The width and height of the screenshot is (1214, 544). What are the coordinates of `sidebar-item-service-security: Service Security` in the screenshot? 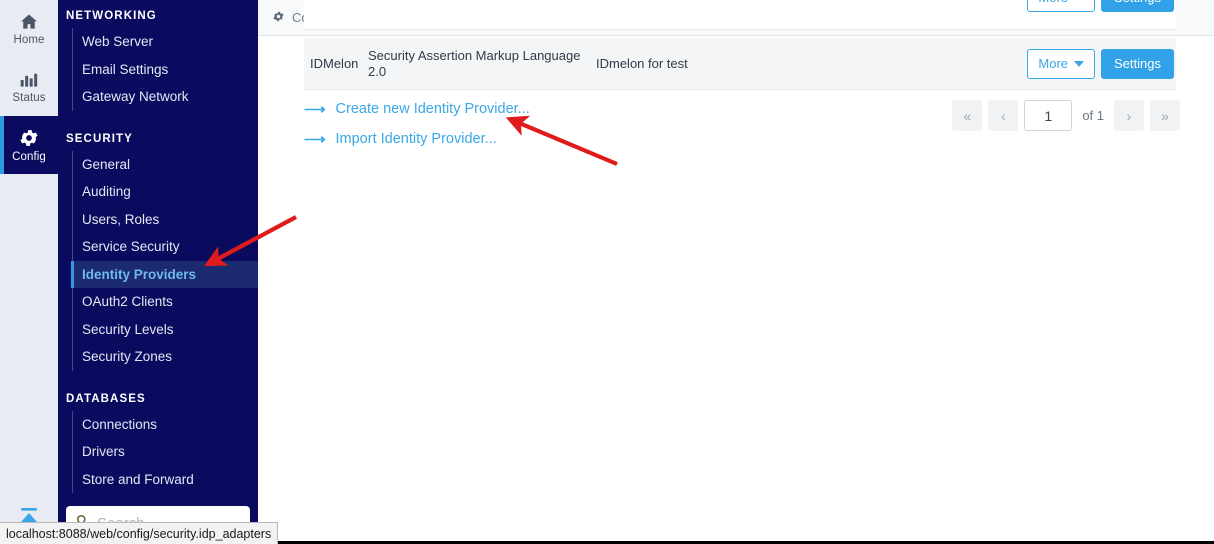 It's located at (165, 247).